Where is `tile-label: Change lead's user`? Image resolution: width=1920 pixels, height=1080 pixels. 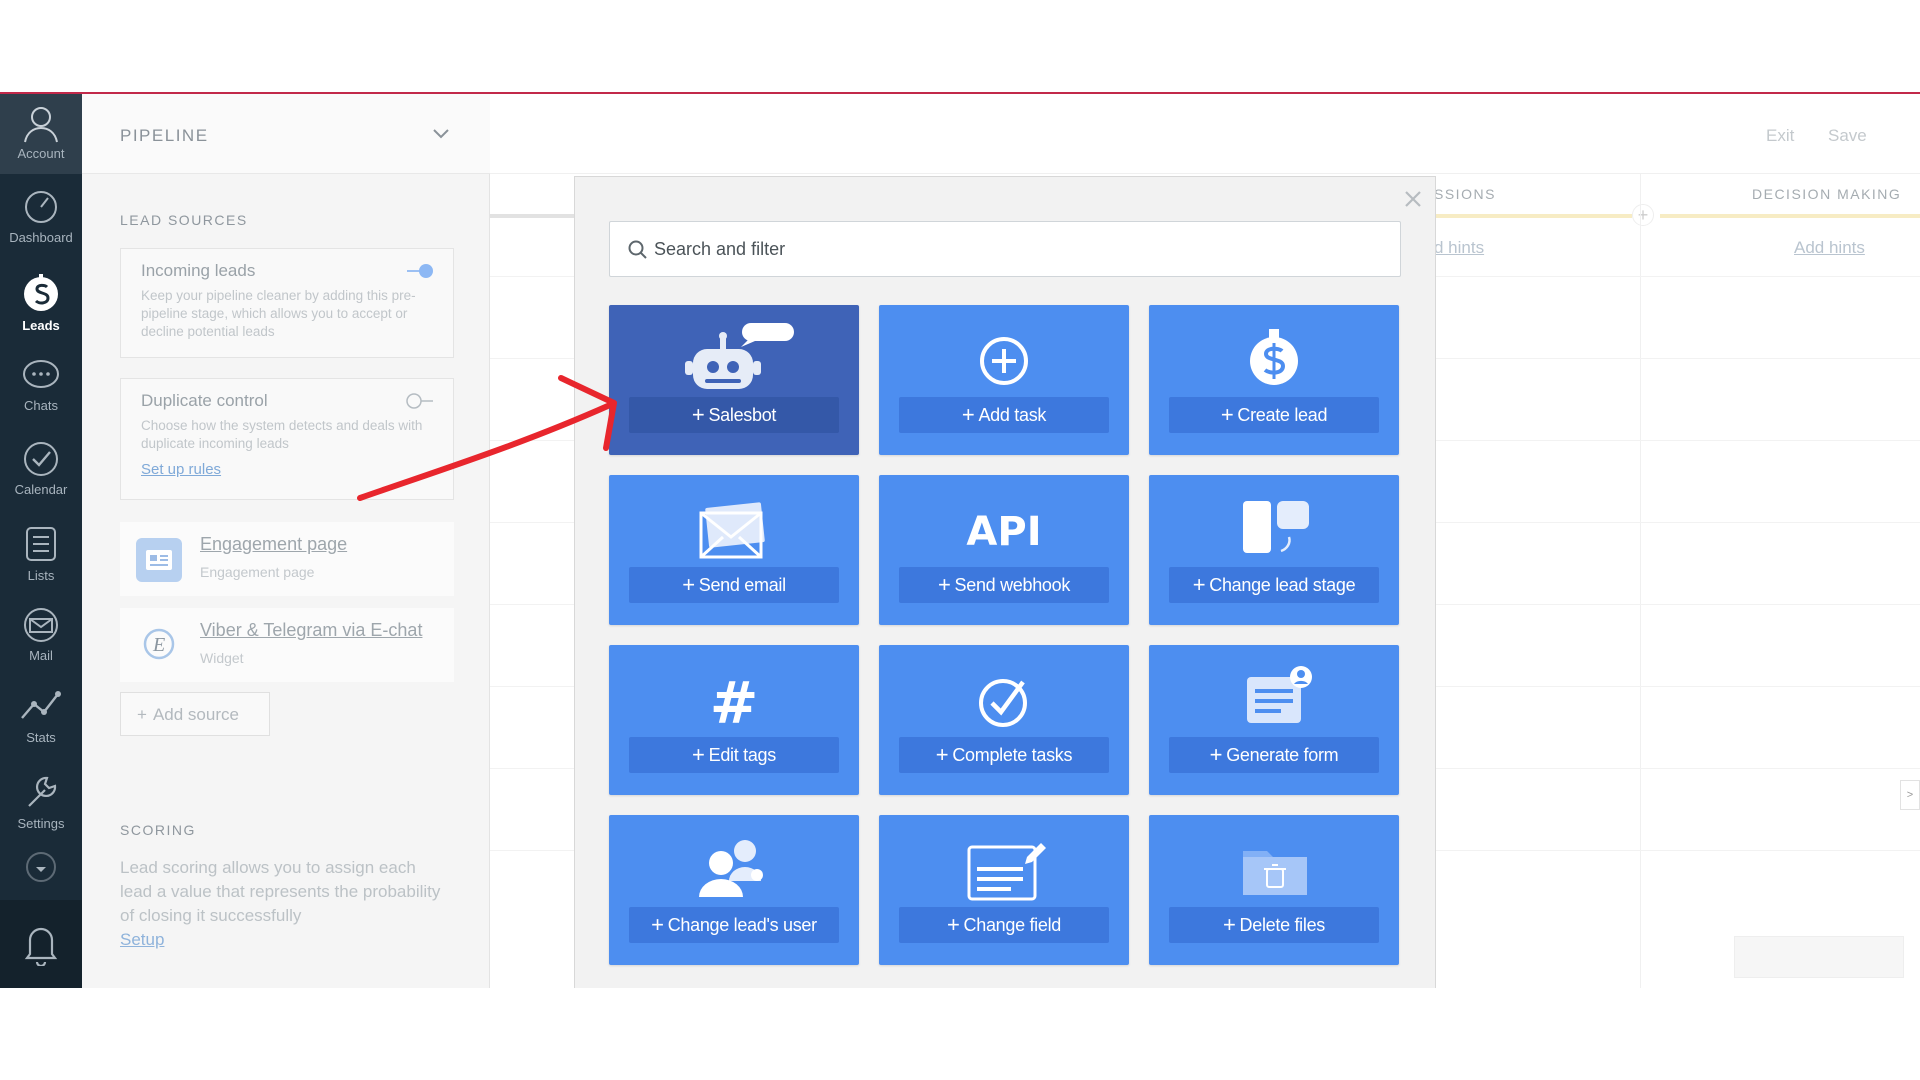 tile-label: Change lead's user is located at coordinates (742, 925).